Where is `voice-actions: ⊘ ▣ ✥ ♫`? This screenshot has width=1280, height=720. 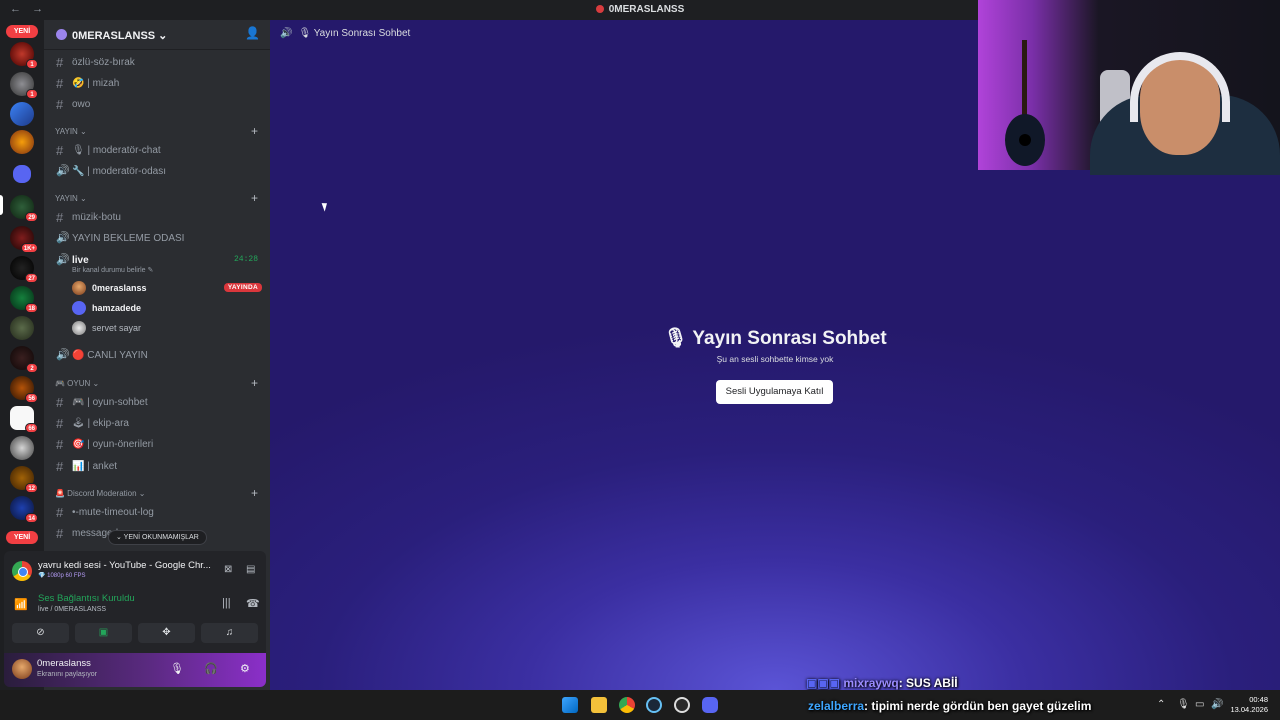
voice-actions: ⊘ ▣ ✥ ♫ is located at coordinates (135, 633).